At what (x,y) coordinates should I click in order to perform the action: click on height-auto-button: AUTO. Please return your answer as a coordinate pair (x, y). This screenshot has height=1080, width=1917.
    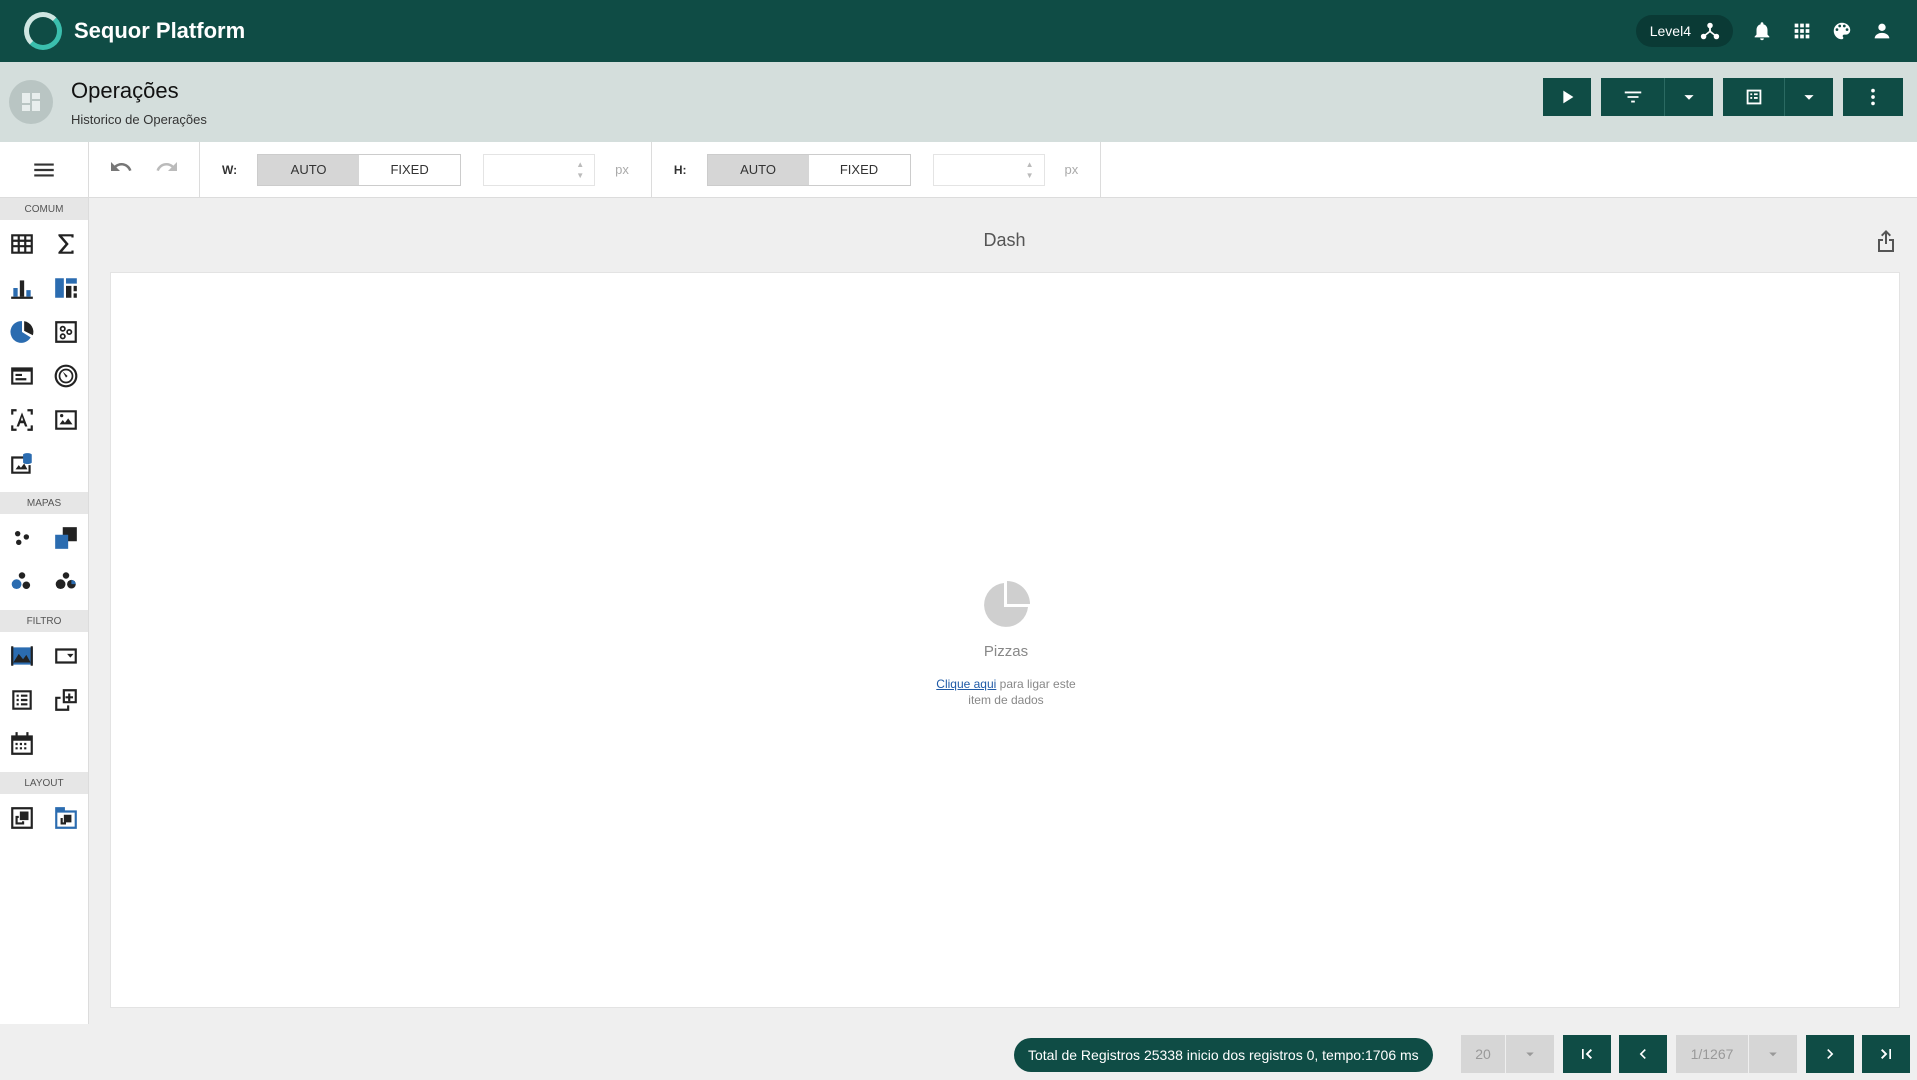
    Looking at the image, I should click on (758, 169).